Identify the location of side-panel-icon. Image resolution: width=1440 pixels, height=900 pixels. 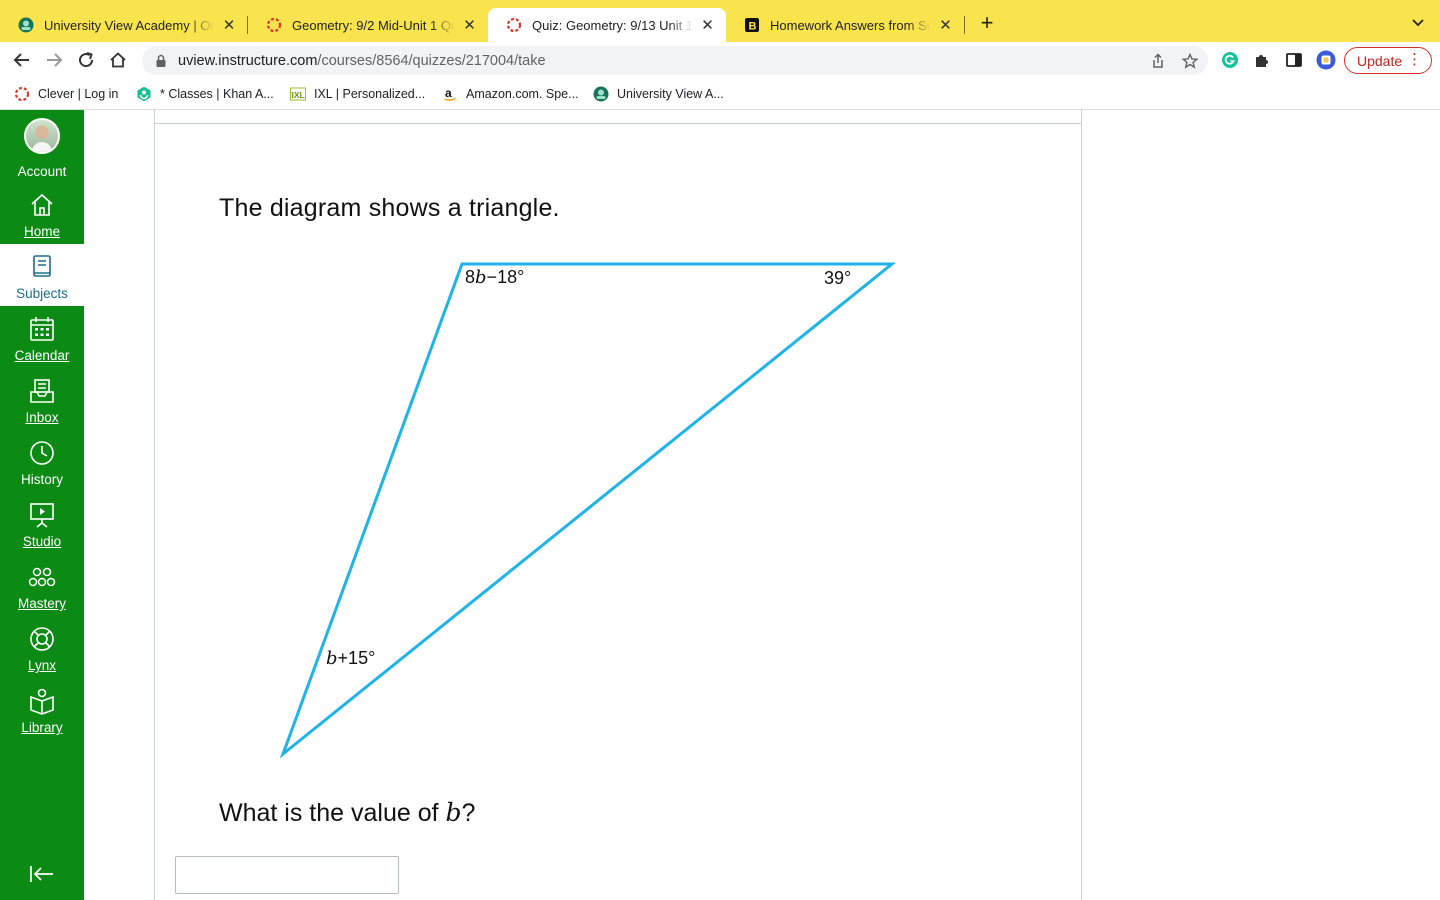
(1294, 60).